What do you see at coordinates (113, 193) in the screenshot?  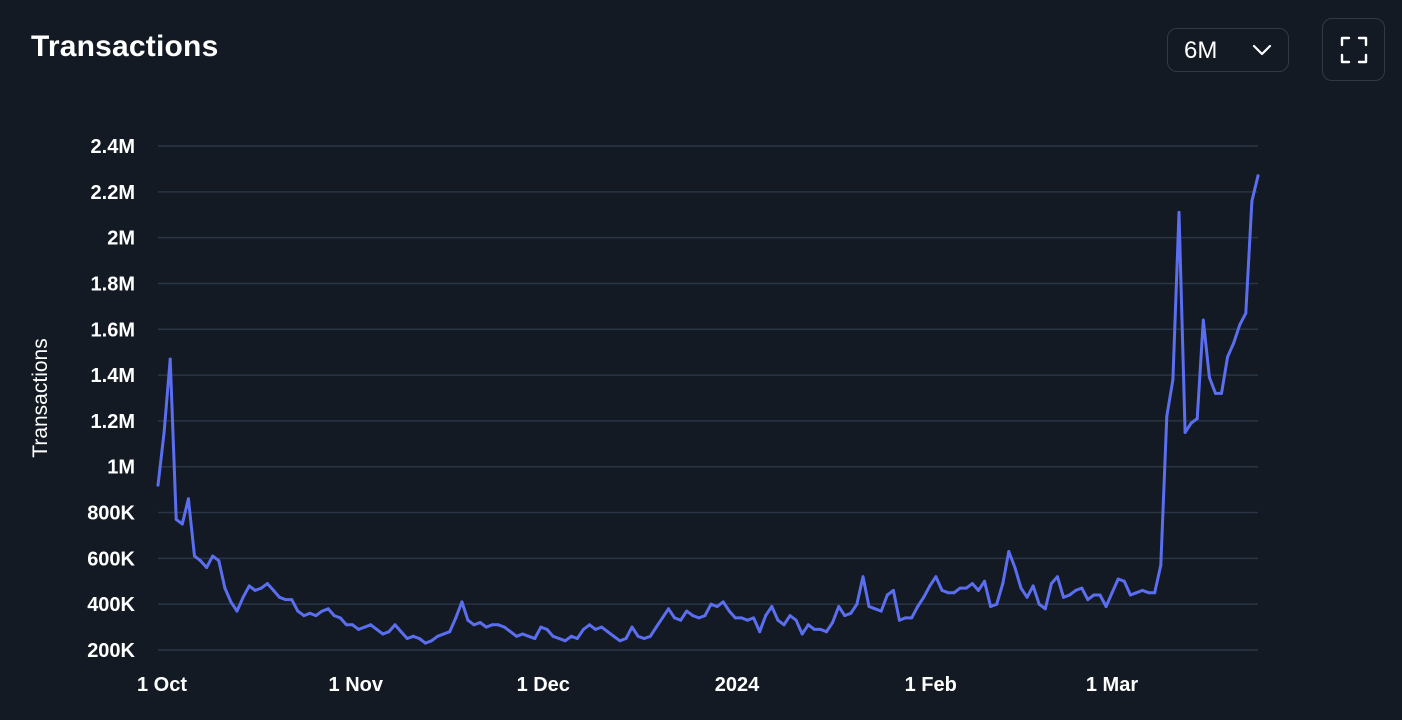 I see `y-tick-label: 2.2M` at bounding box center [113, 193].